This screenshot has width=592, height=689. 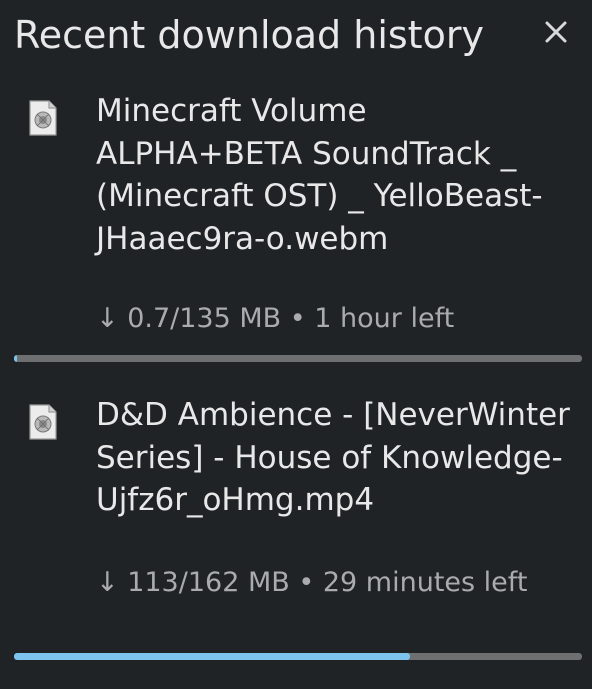 What do you see at coordinates (249, 35) in the screenshot?
I see `panel-title: Recent download history` at bounding box center [249, 35].